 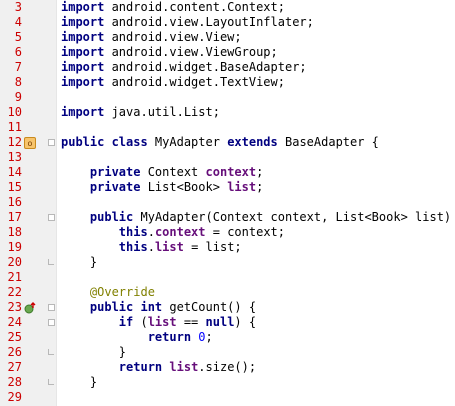 I want to click on code-token: this, so click(x=133, y=232).